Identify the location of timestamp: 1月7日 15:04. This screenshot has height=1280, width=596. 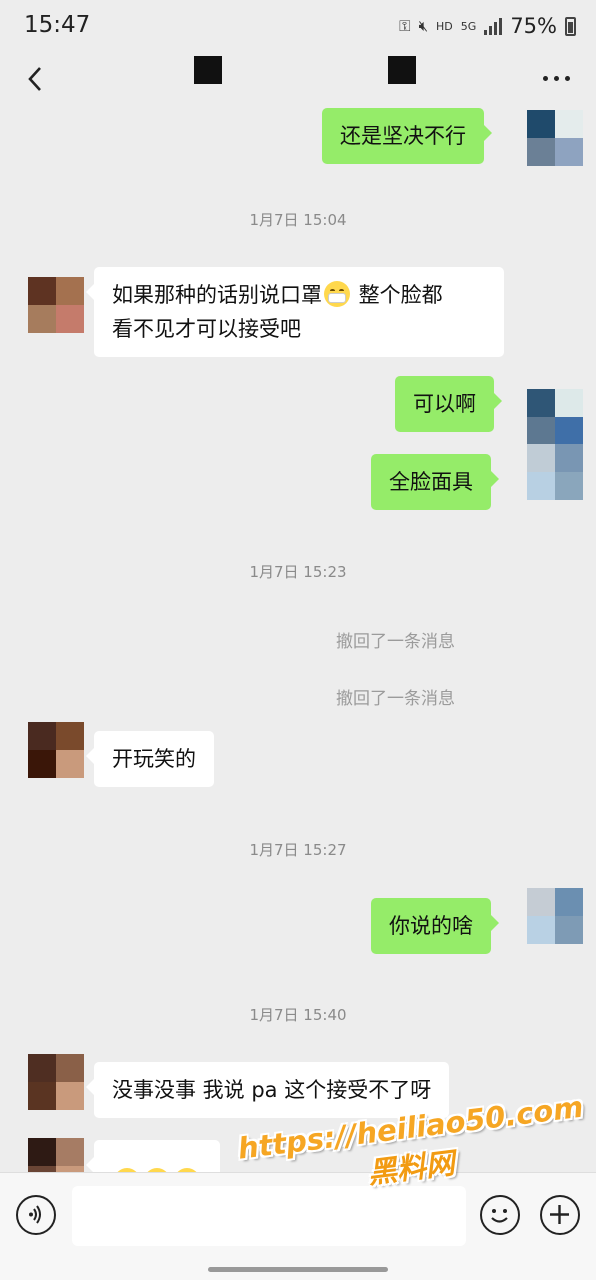
(298, 220).